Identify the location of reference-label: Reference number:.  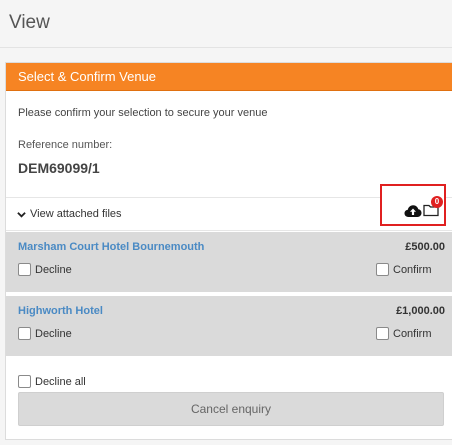
(65, 145).